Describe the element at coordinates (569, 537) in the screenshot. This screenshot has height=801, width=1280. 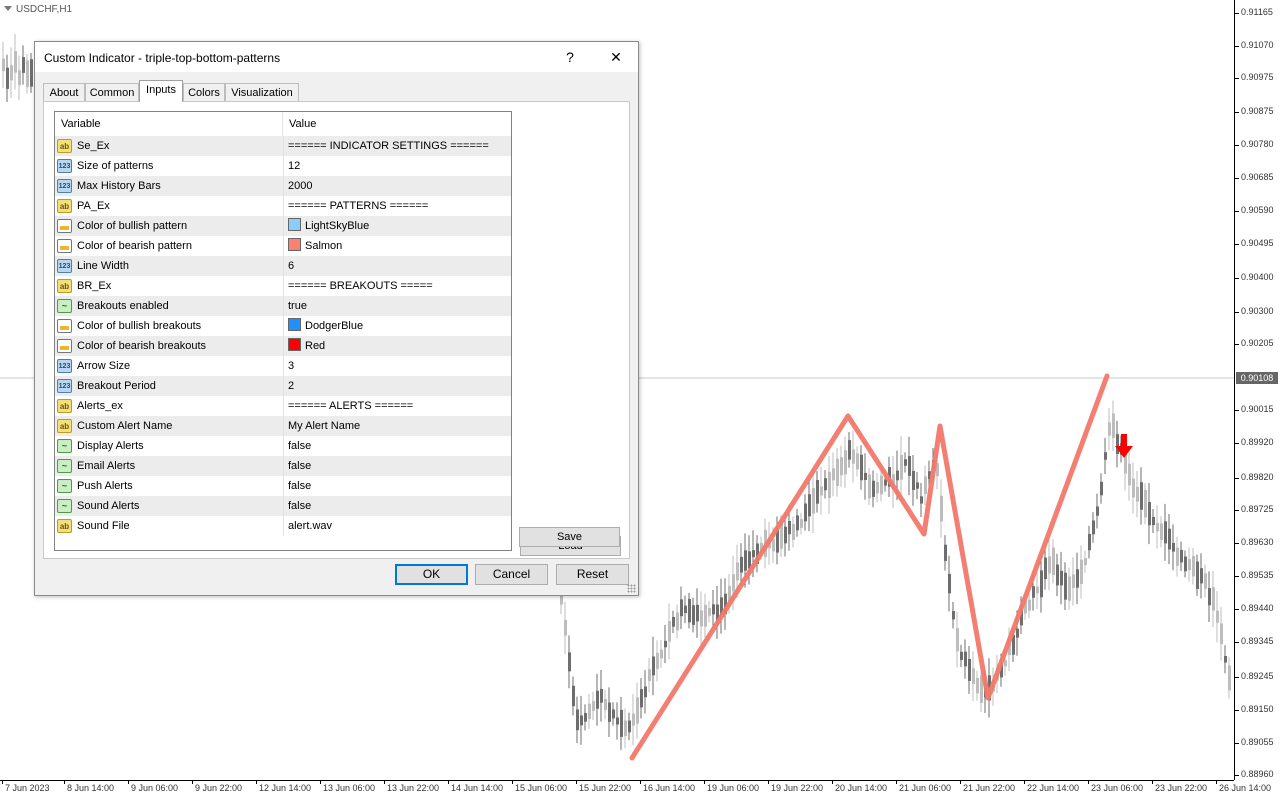
I see `save-button: Save` at that location.